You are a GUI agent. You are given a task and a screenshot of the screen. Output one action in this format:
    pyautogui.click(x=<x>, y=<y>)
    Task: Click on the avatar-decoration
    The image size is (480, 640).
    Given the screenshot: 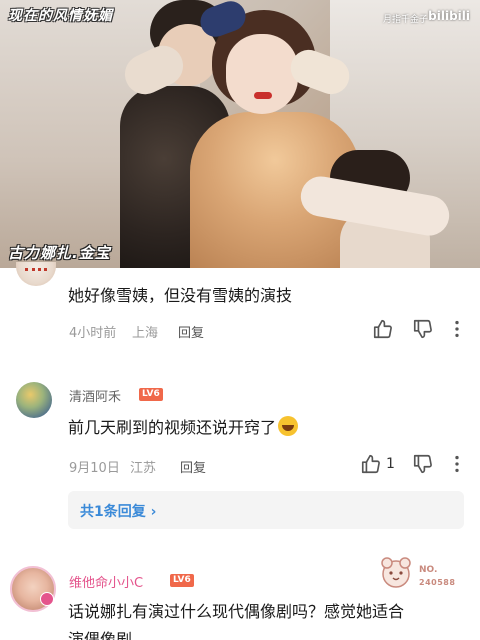 What is the action you would take?
    pyautogui.click(x=36, y=271)
    